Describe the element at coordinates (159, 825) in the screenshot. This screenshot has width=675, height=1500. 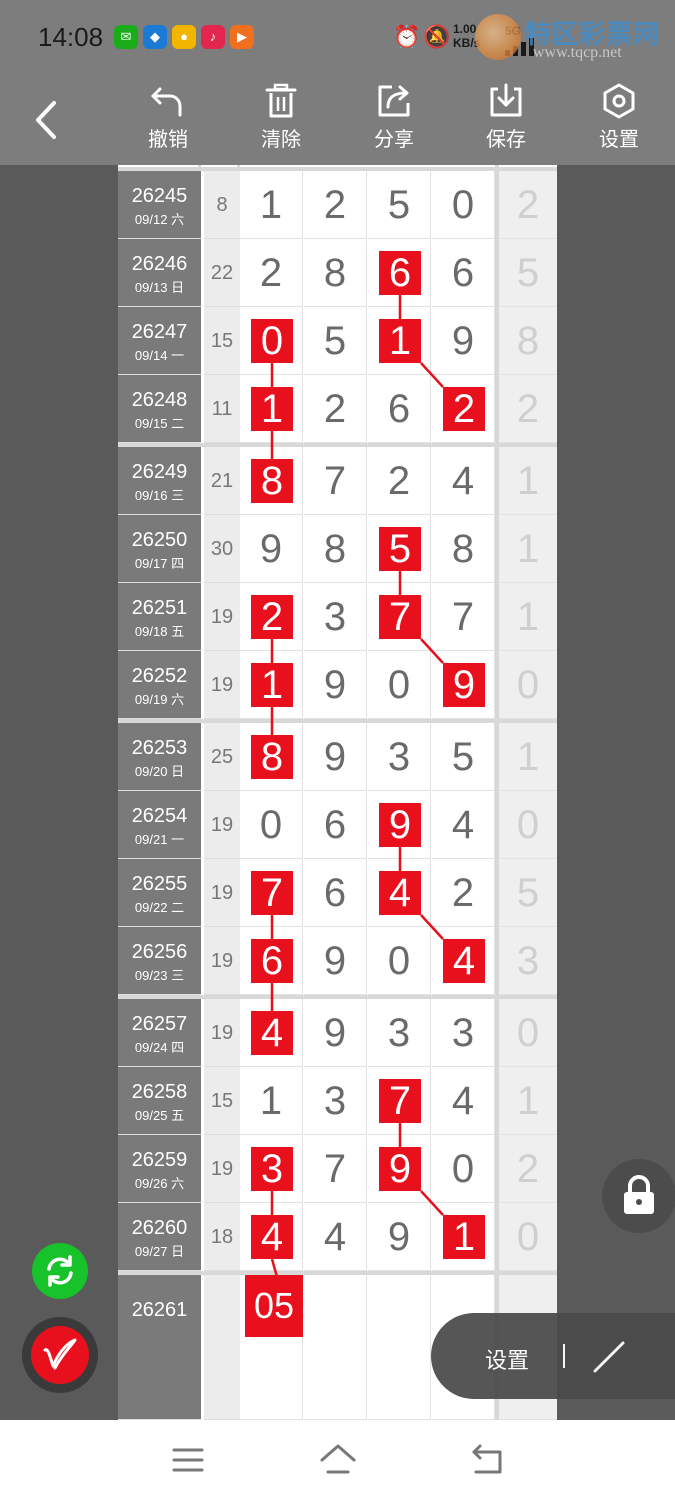
I see `issue-cell: 26254 09/21 一` at that location.